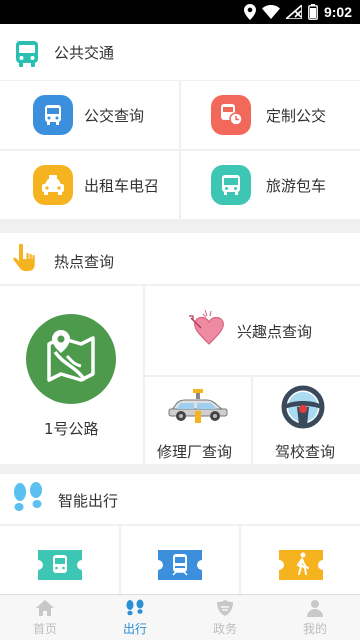 The width and height of the screenshot is (360, 640). I want to click on tap-hand-icon, so click(24, 257).